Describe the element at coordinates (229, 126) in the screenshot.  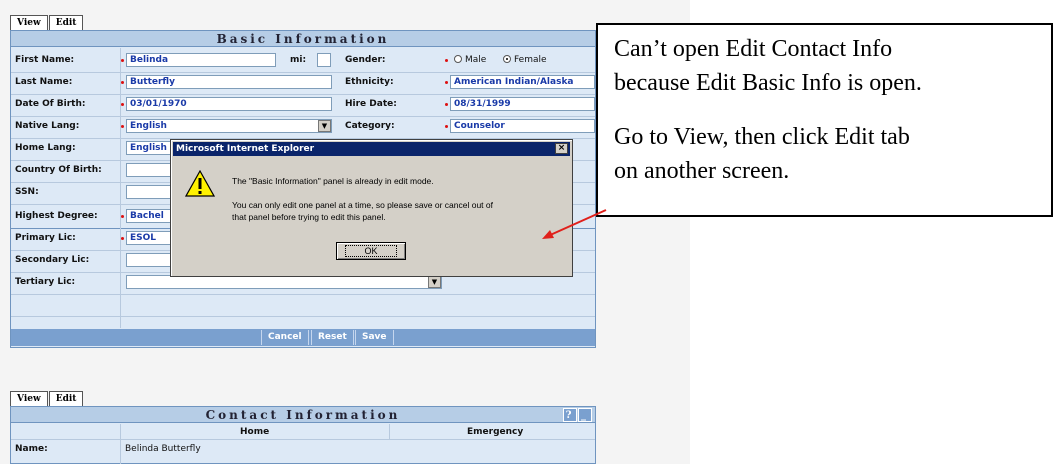
I see `native-lang-select: English` at that location.